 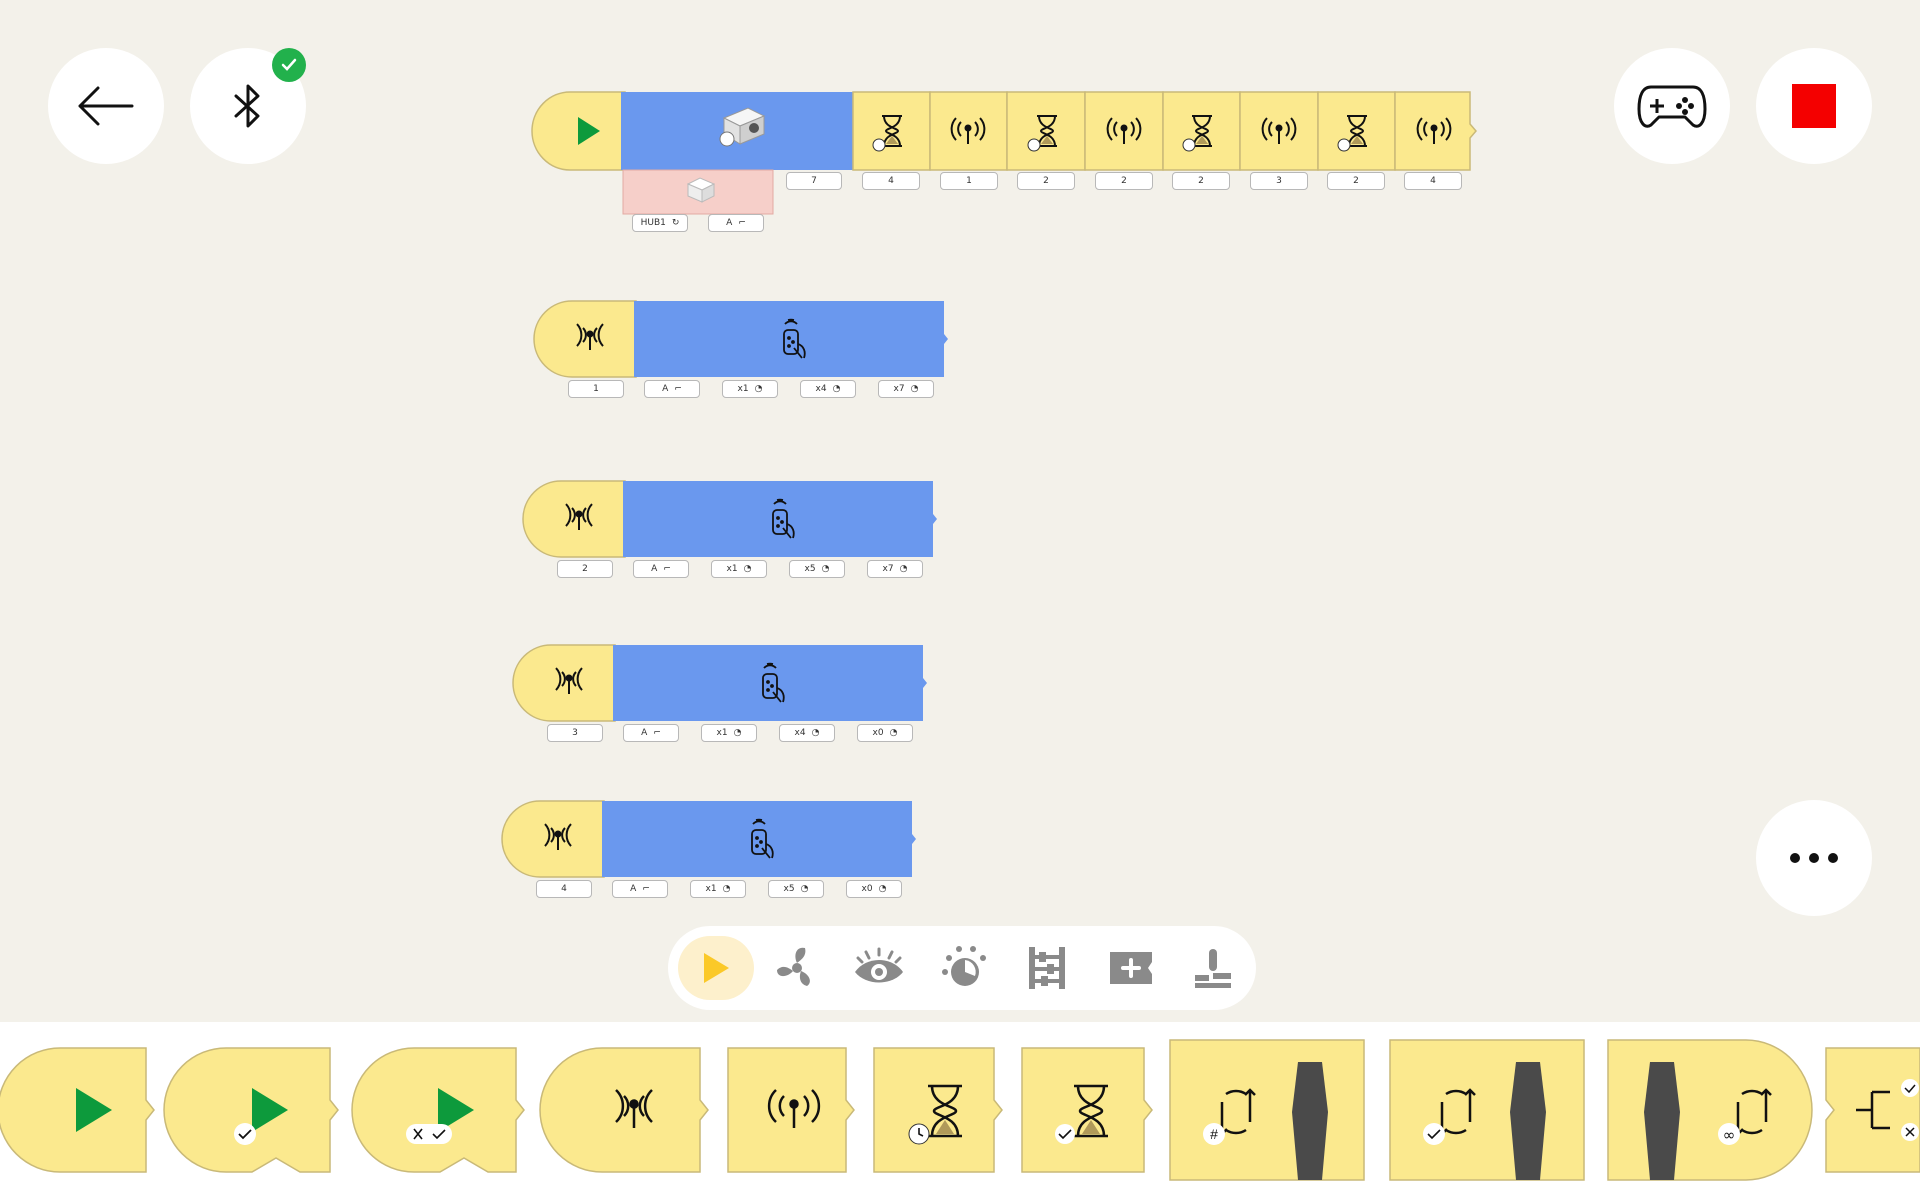 What do you see at coordinates (938, 1110) in the screenshot?
I see `tray-block-wait-time` at bounding box center [938, 1110].